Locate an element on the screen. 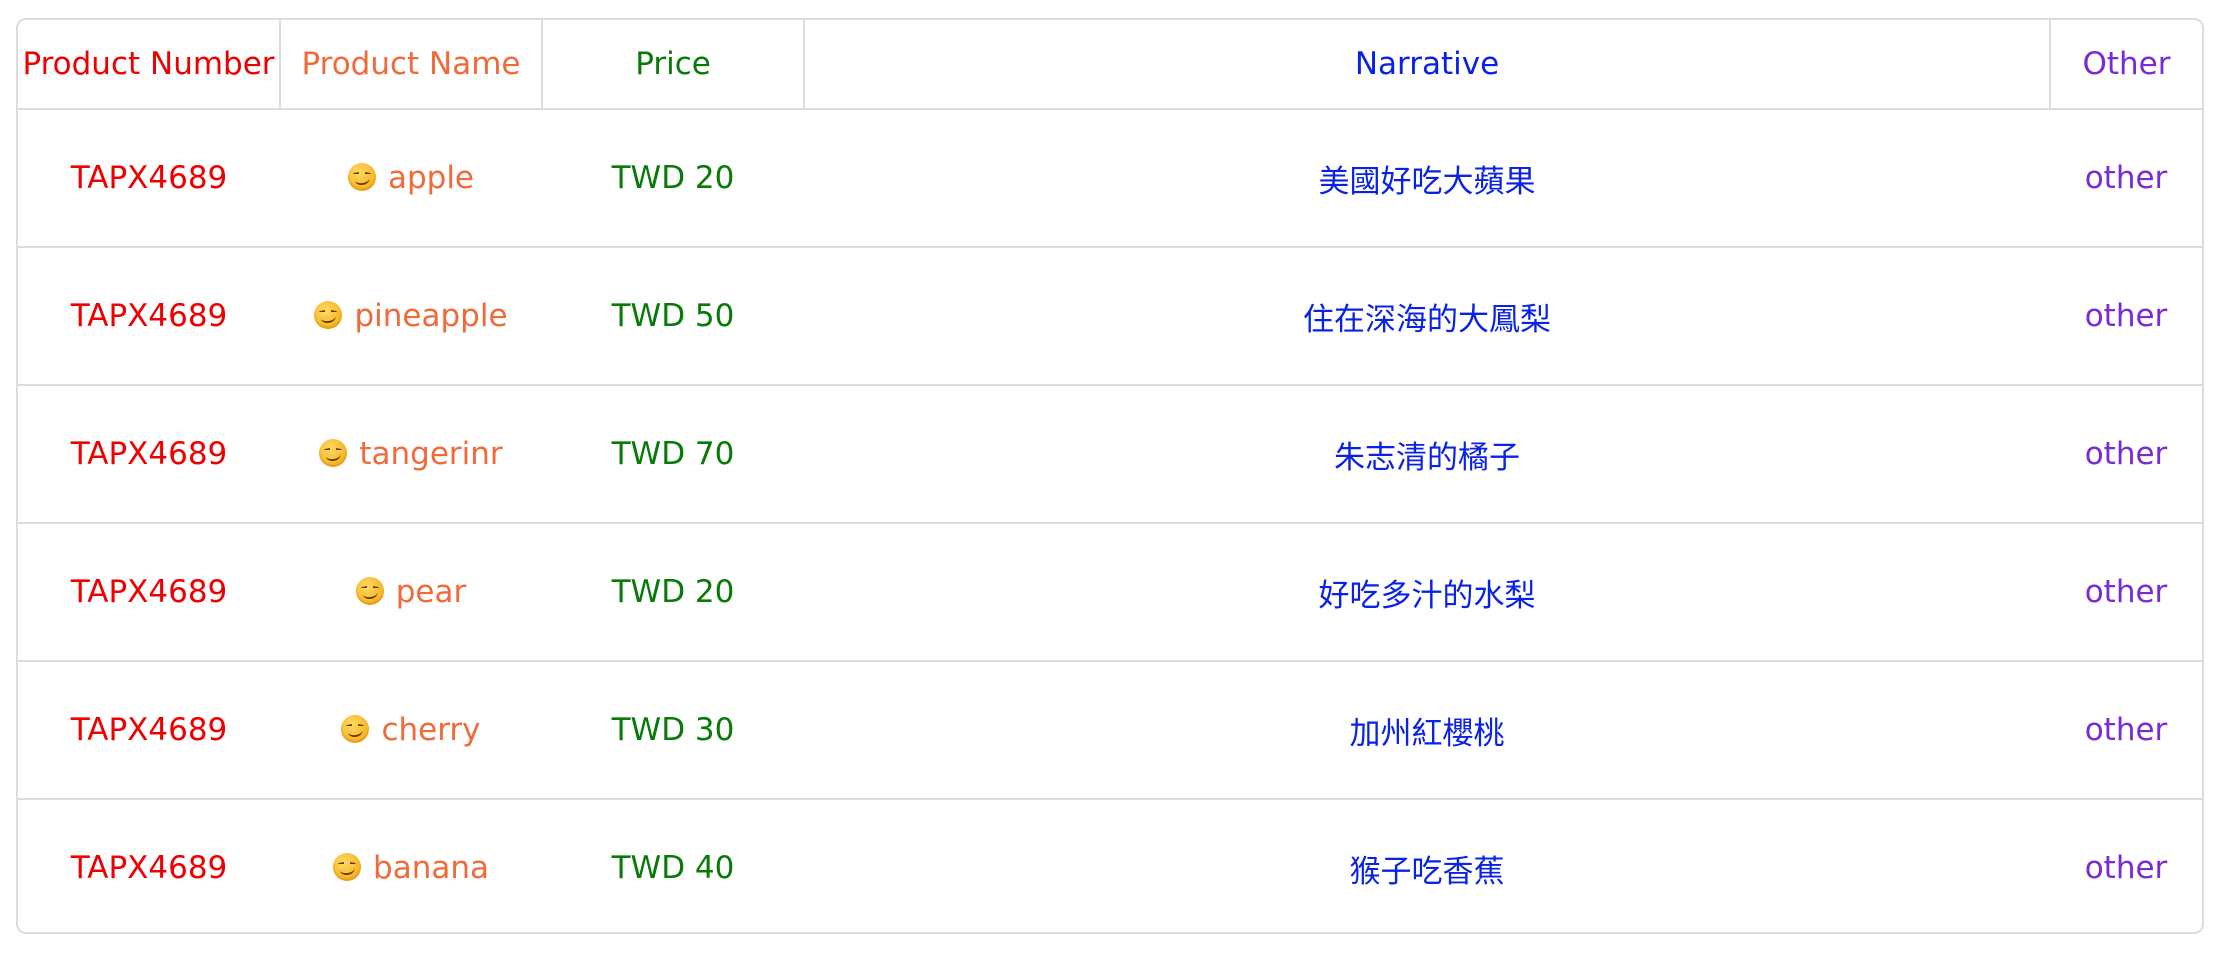 The height and width of the screenshot is (968, 2222). cell-price: TWD 70 is located at coordinates (673, 454).